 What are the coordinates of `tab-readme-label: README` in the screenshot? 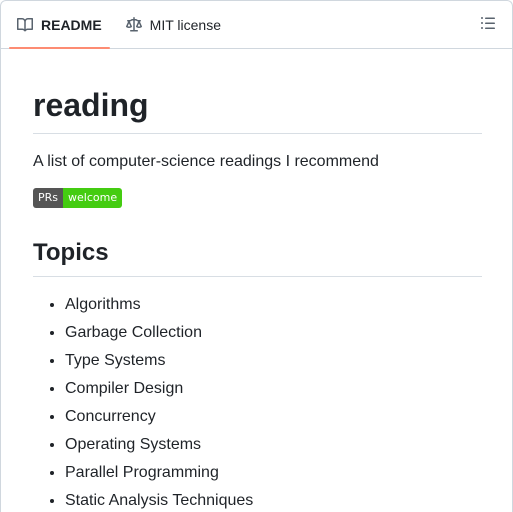 It's located at (71, 24).